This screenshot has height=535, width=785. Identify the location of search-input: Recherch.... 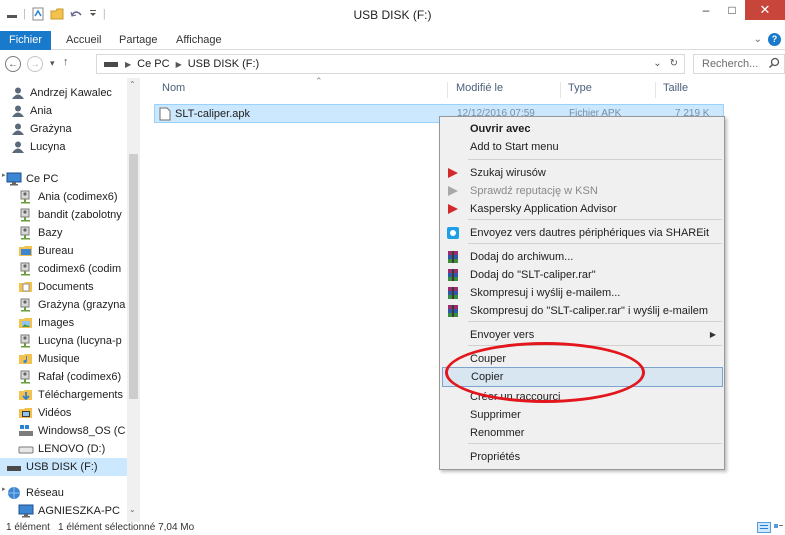
(730, 64).